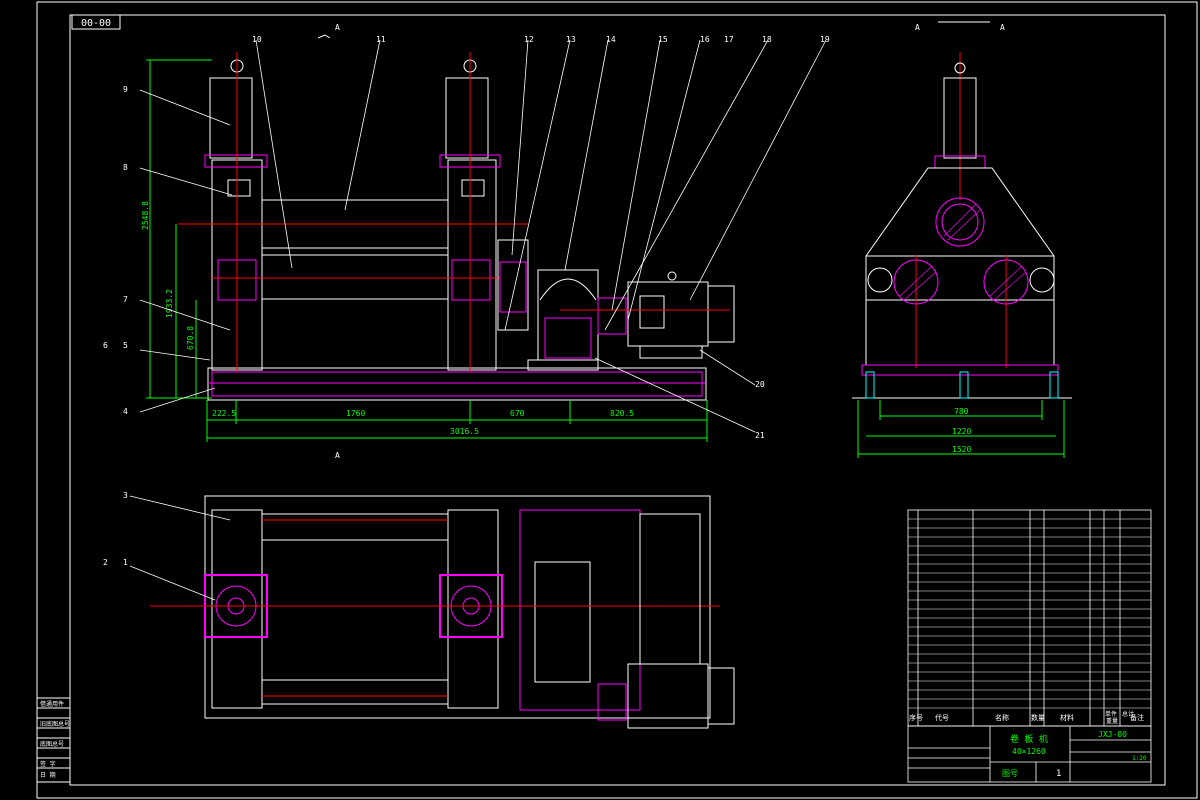  Describe the element at coordinates (1137, 717) in the screenshot. I see `bom-header-remark: 备注` at that location.